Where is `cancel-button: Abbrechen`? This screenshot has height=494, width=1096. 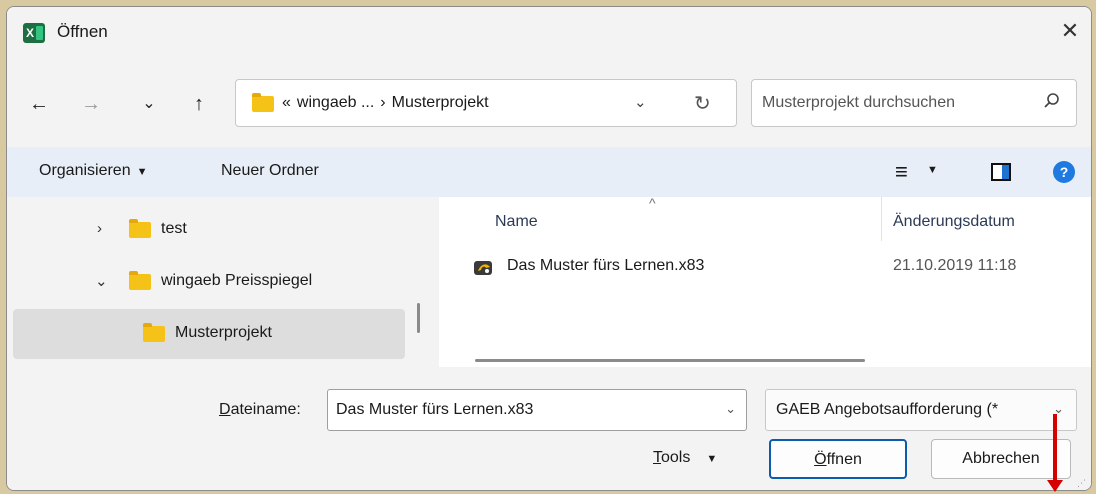
cancel-button: Abbrechen is located at coordinates (1001, 459).